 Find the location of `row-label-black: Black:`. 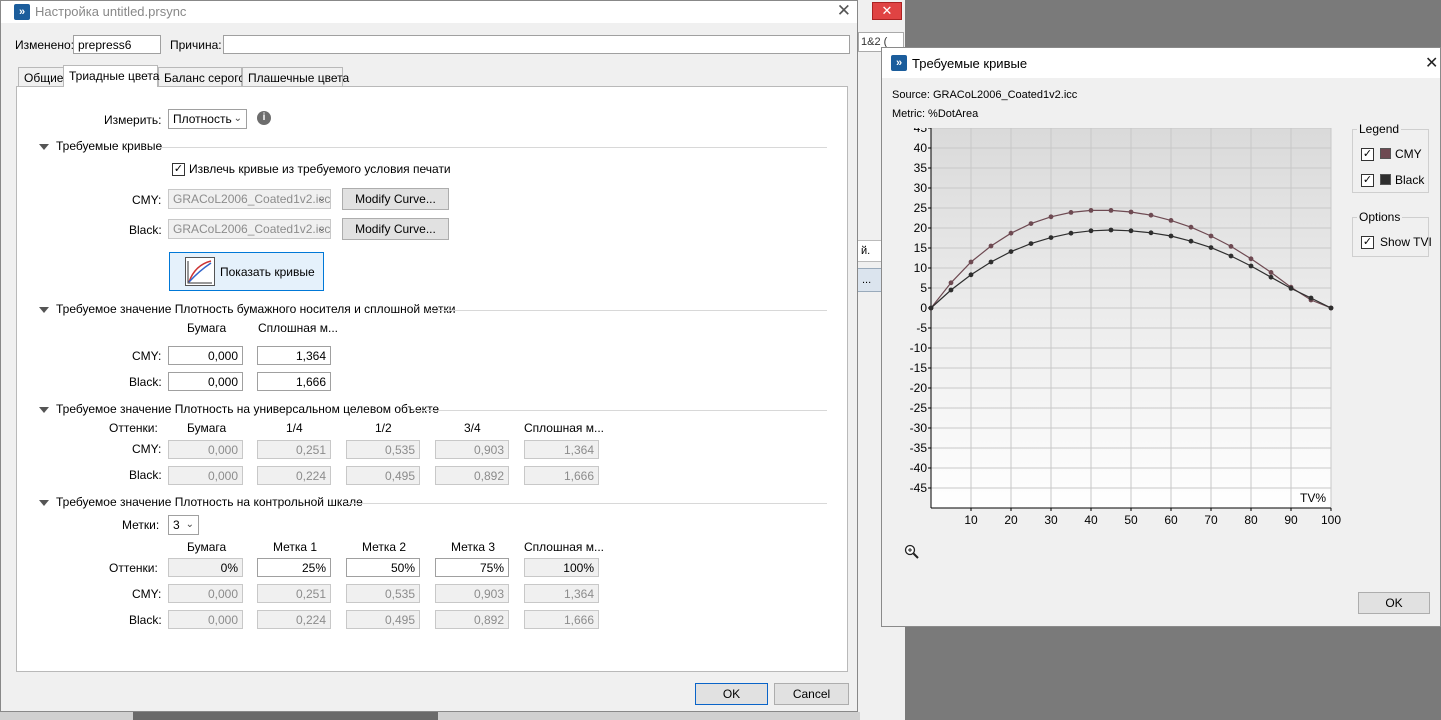

row-label-black: Black: is located at coordinates (145, 382).